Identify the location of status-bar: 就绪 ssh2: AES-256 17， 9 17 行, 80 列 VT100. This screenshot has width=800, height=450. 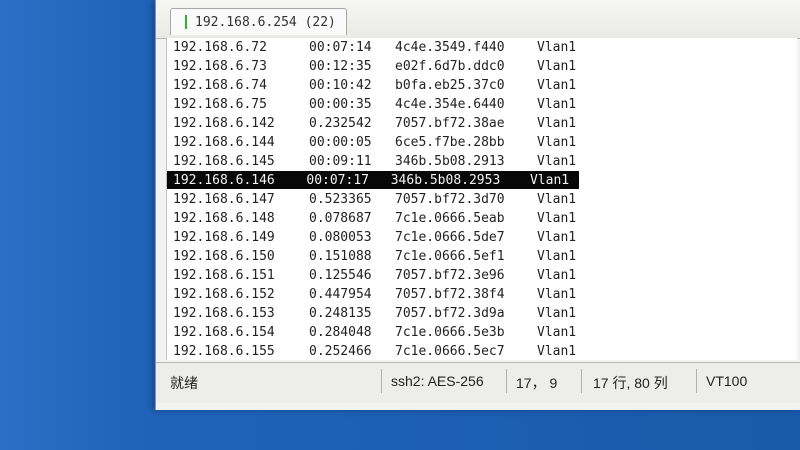
(478, 382).